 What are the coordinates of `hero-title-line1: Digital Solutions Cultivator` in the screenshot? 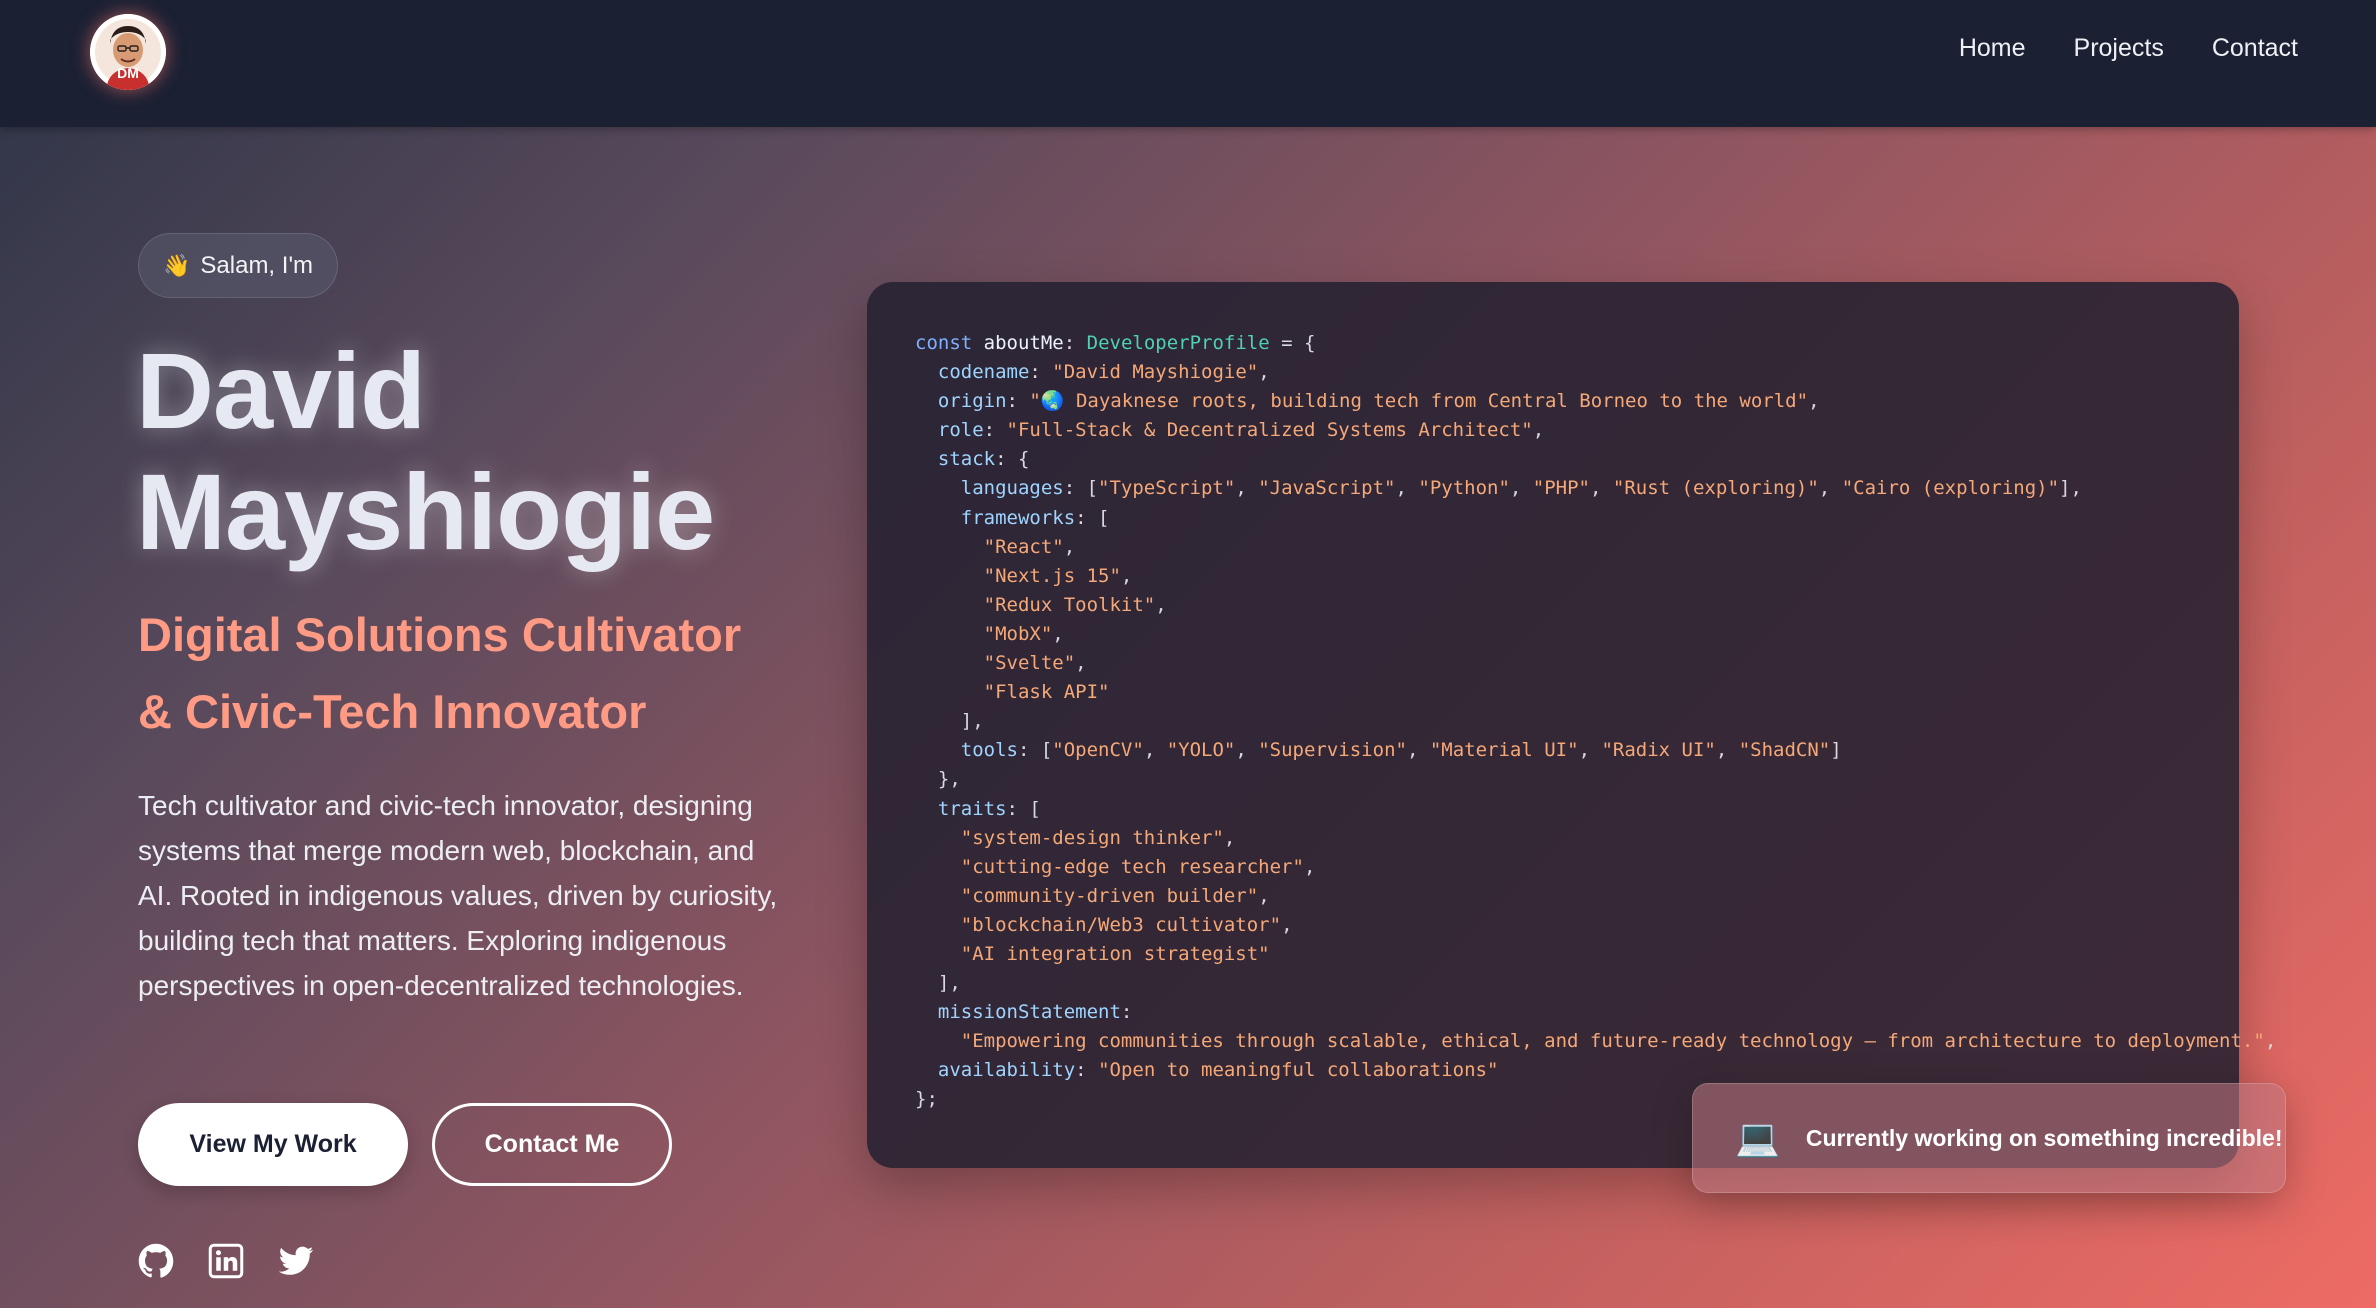 It's located at (440, 634).